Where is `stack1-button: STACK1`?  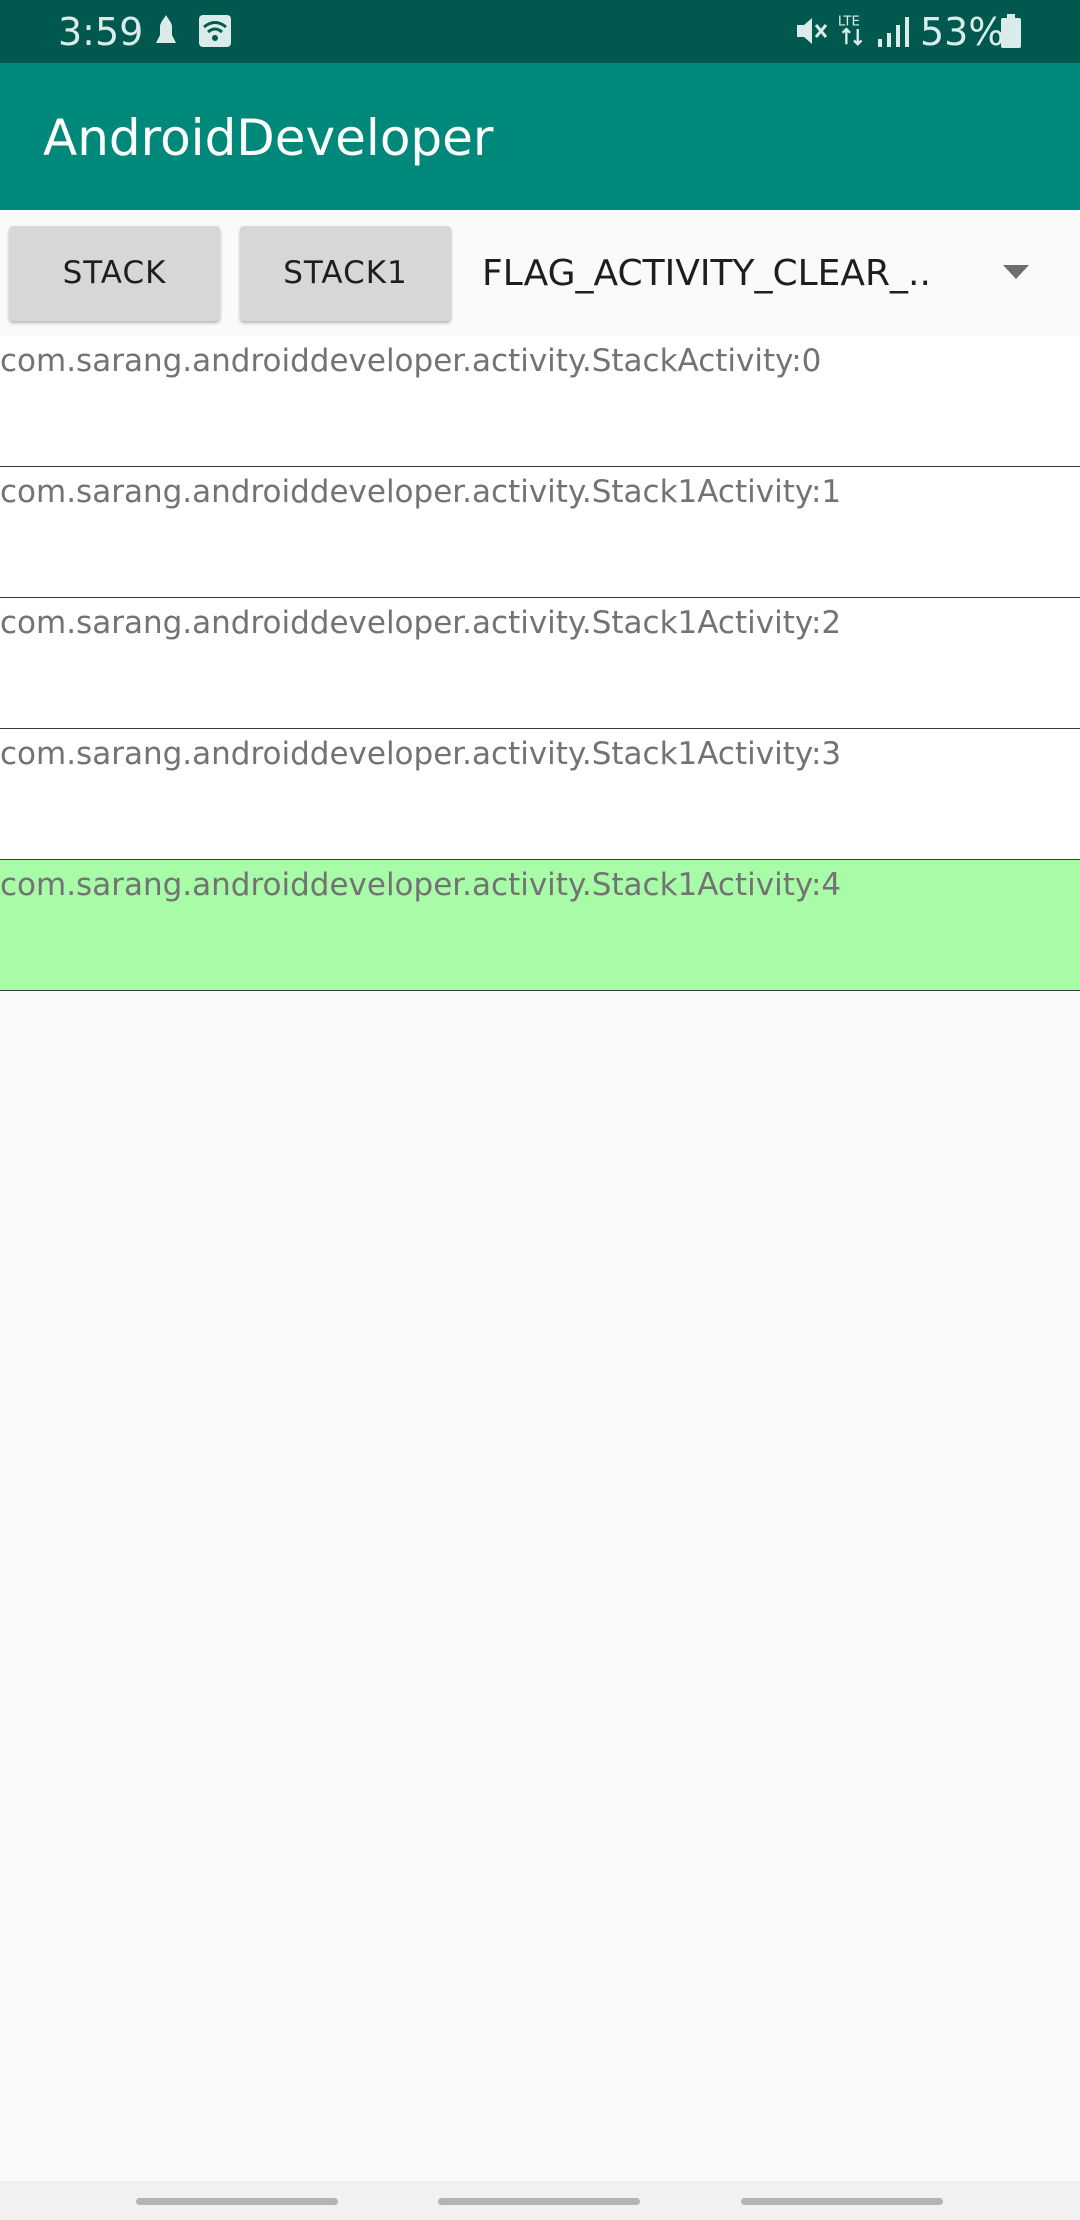 stack1-button: STACK1 is located at coordinates (345, 273).